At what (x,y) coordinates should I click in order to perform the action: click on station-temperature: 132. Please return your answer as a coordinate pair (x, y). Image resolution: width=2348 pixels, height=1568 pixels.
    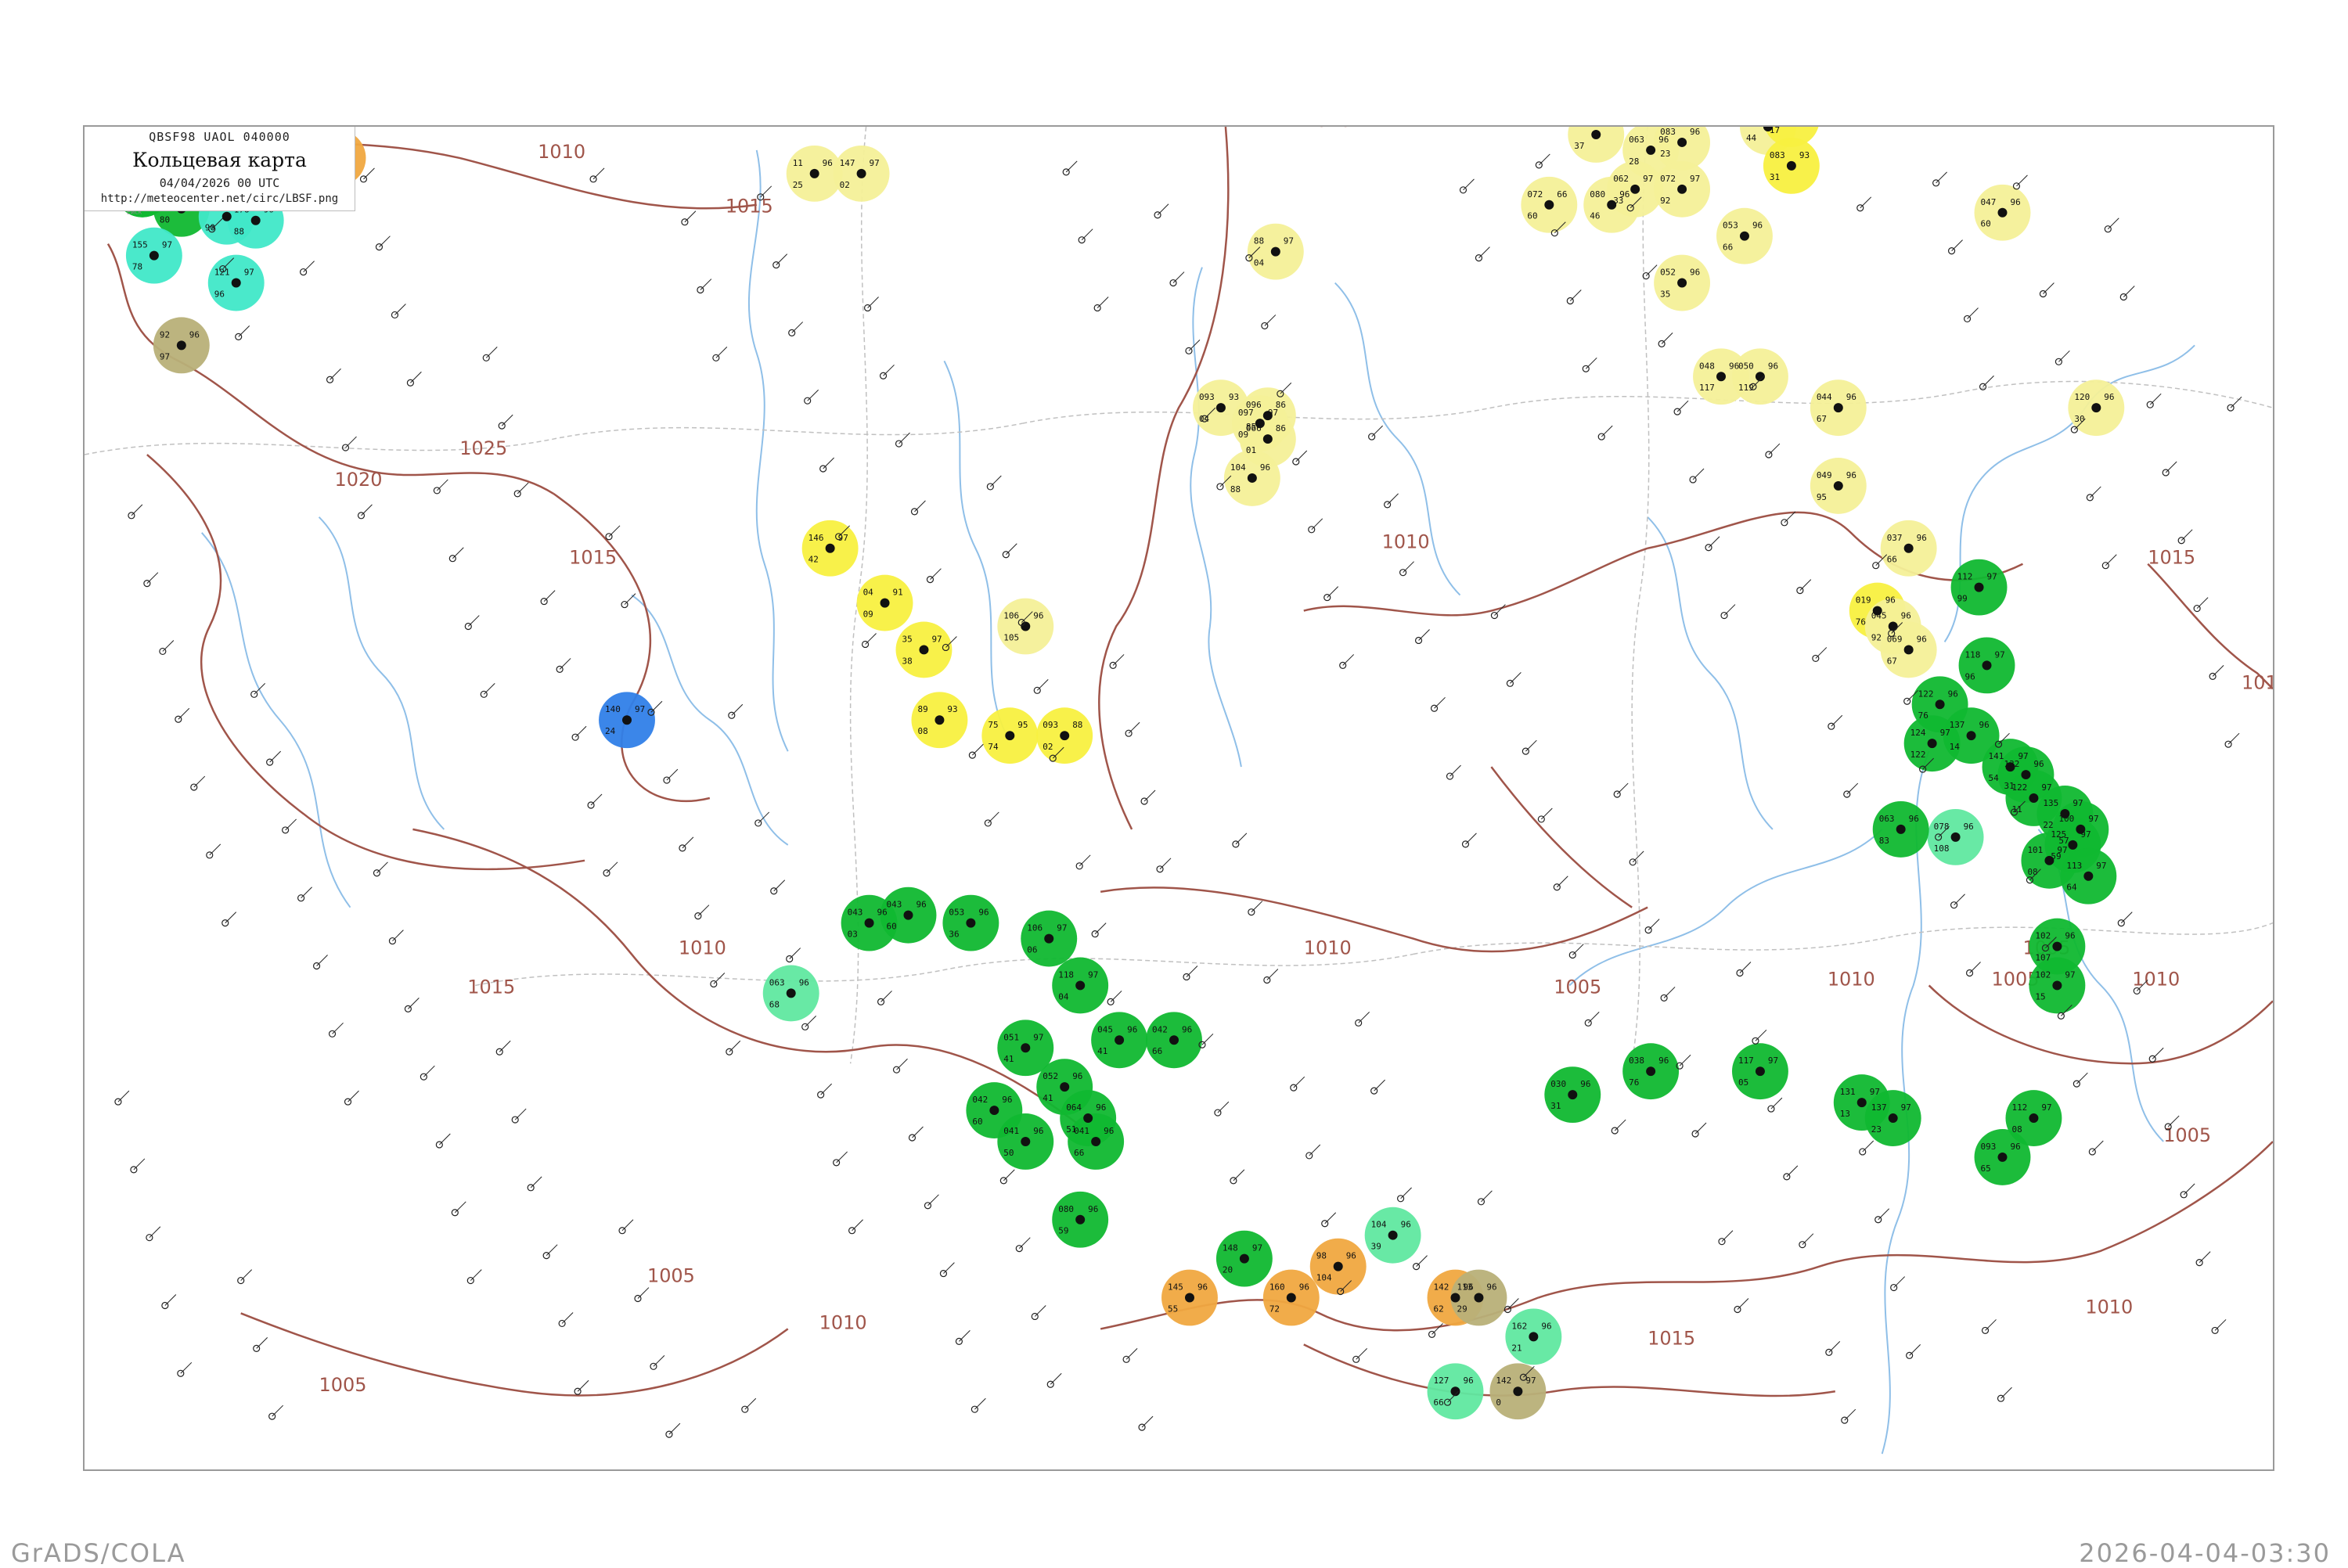
    Looking at the image, I should click on (2012, 764).